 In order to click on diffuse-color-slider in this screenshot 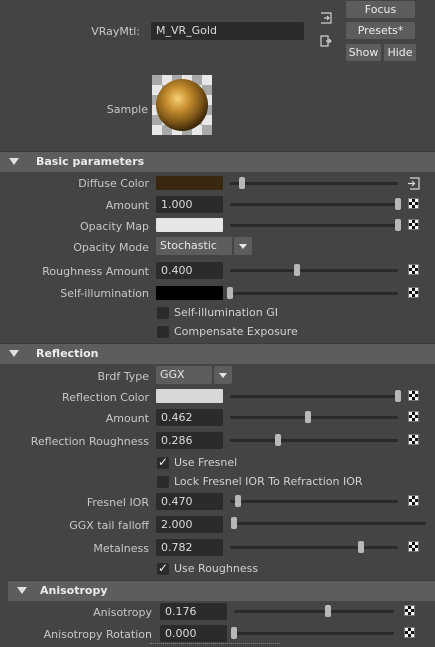, I will do `click(314, 183)`.